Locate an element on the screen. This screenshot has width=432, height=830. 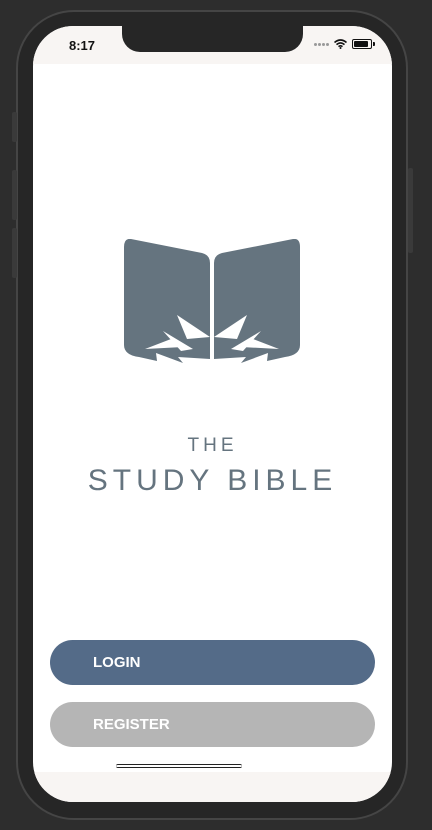
open-book-icon is located at coordinates (212, 301).